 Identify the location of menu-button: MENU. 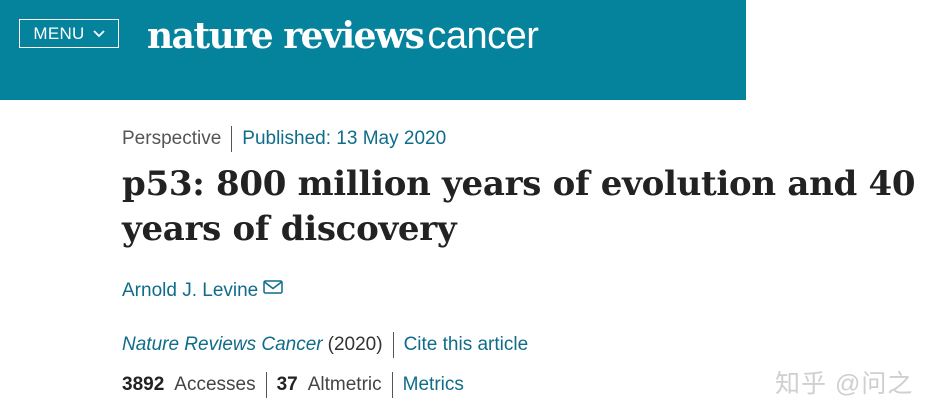
(69, 33).